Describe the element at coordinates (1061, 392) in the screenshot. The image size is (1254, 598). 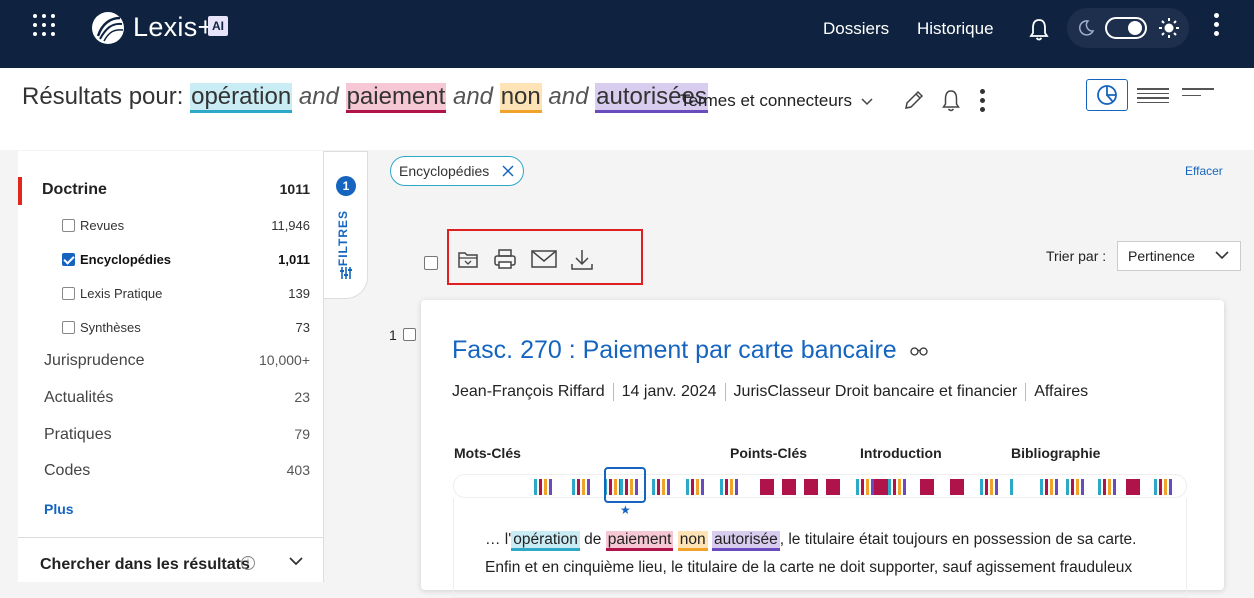
I see `result-category: Affaires` at that location.